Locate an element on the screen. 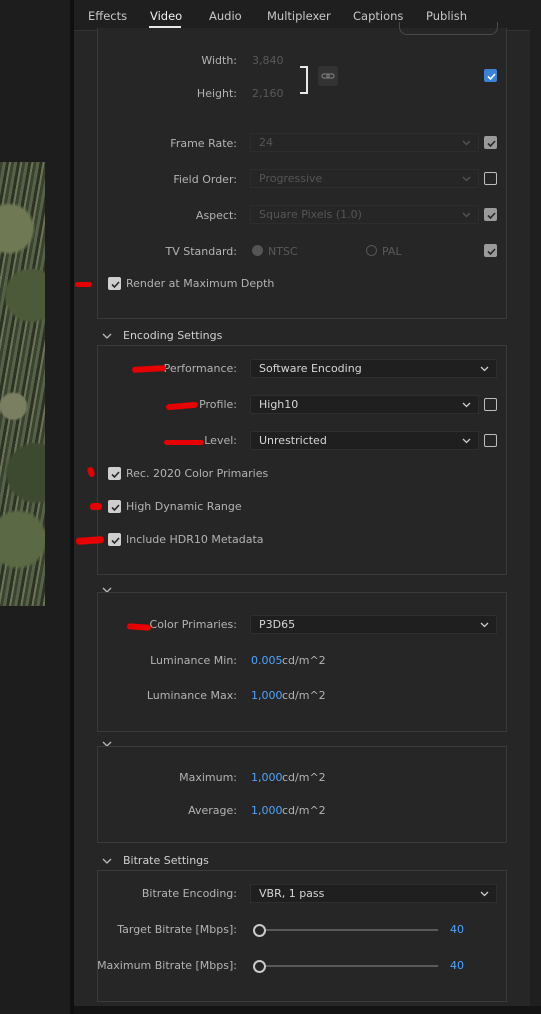 The width and height of the screenshot is (541, 1014). tab-effects: Effects is located at coordinates (107, 16).